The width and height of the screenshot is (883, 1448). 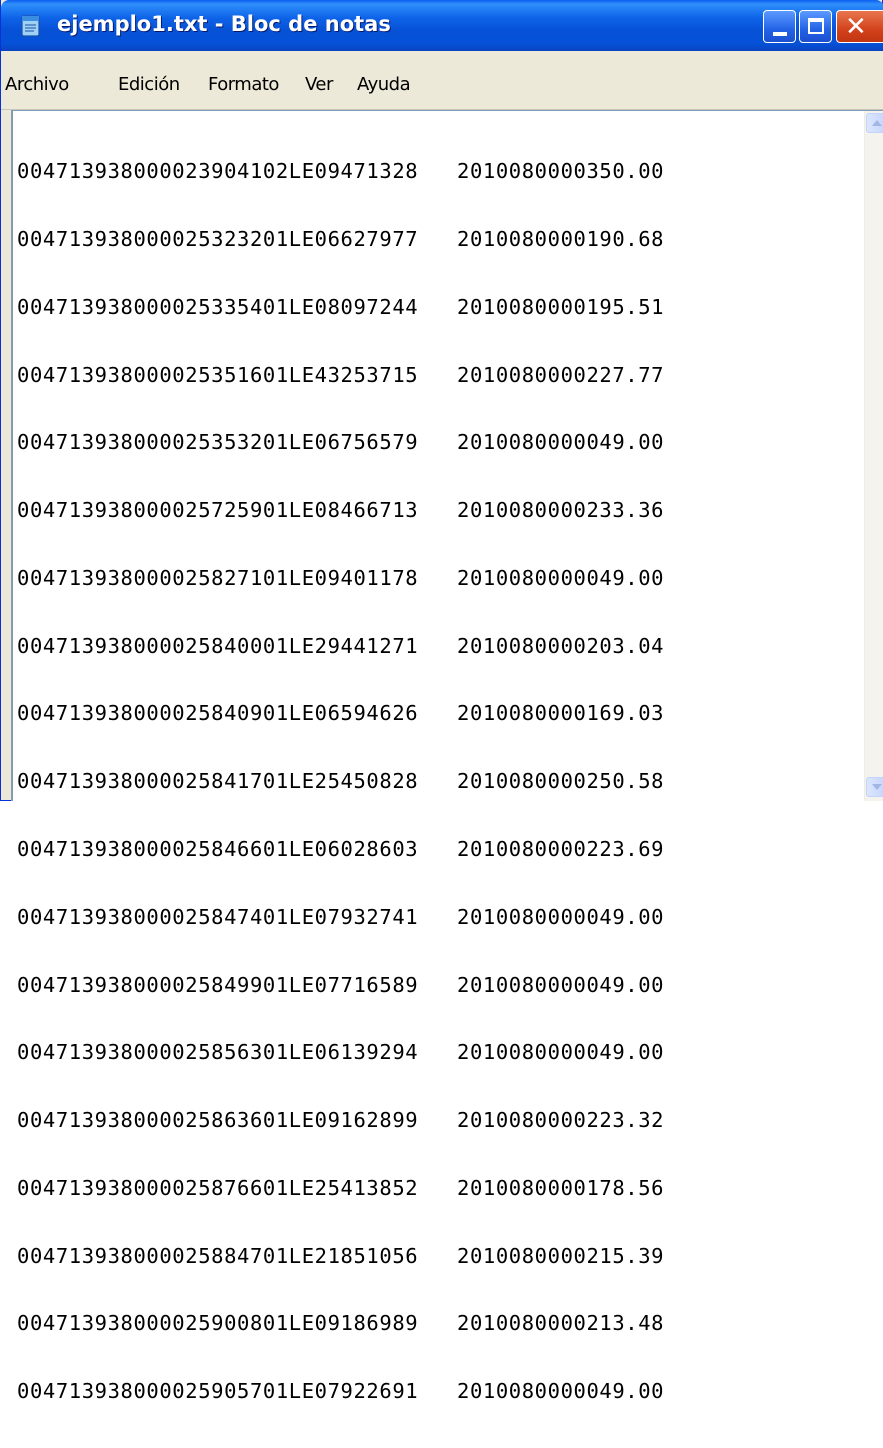 What do you see at coordinates (149, 84) in the screenshot?
I see `menu-edicion: Edición` at bounding box center [149, 84].